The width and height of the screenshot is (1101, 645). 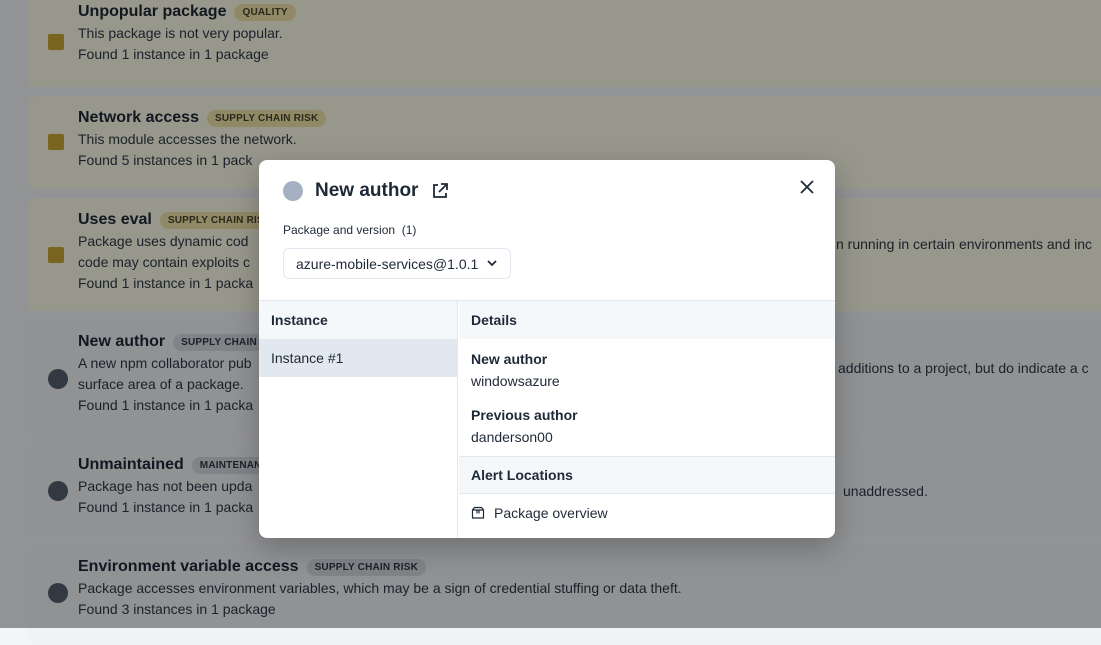 What do you see at coordinates (509, 359) in the screenshot?
I see `new-author-label: New author` at bounding box center [509, 359].